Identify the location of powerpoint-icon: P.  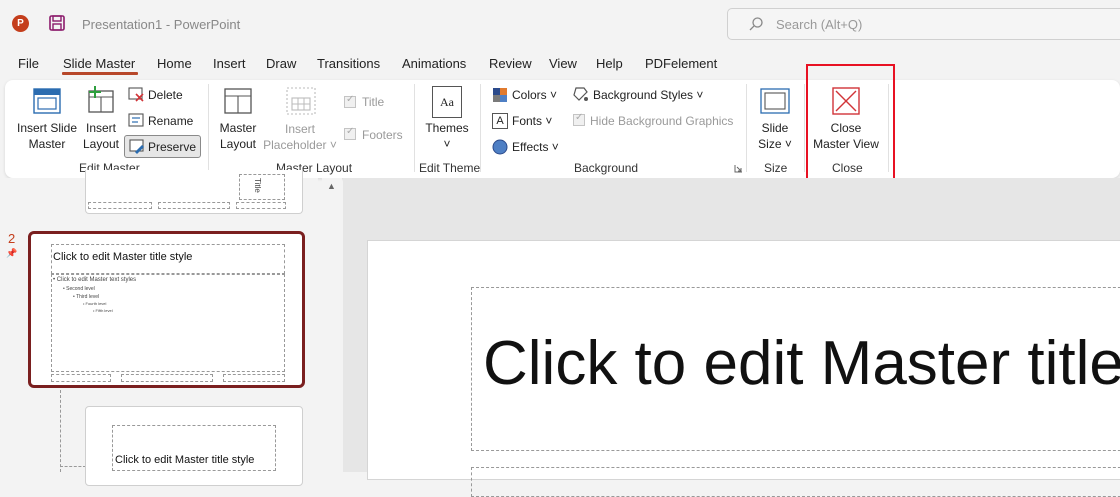
(20, 23).